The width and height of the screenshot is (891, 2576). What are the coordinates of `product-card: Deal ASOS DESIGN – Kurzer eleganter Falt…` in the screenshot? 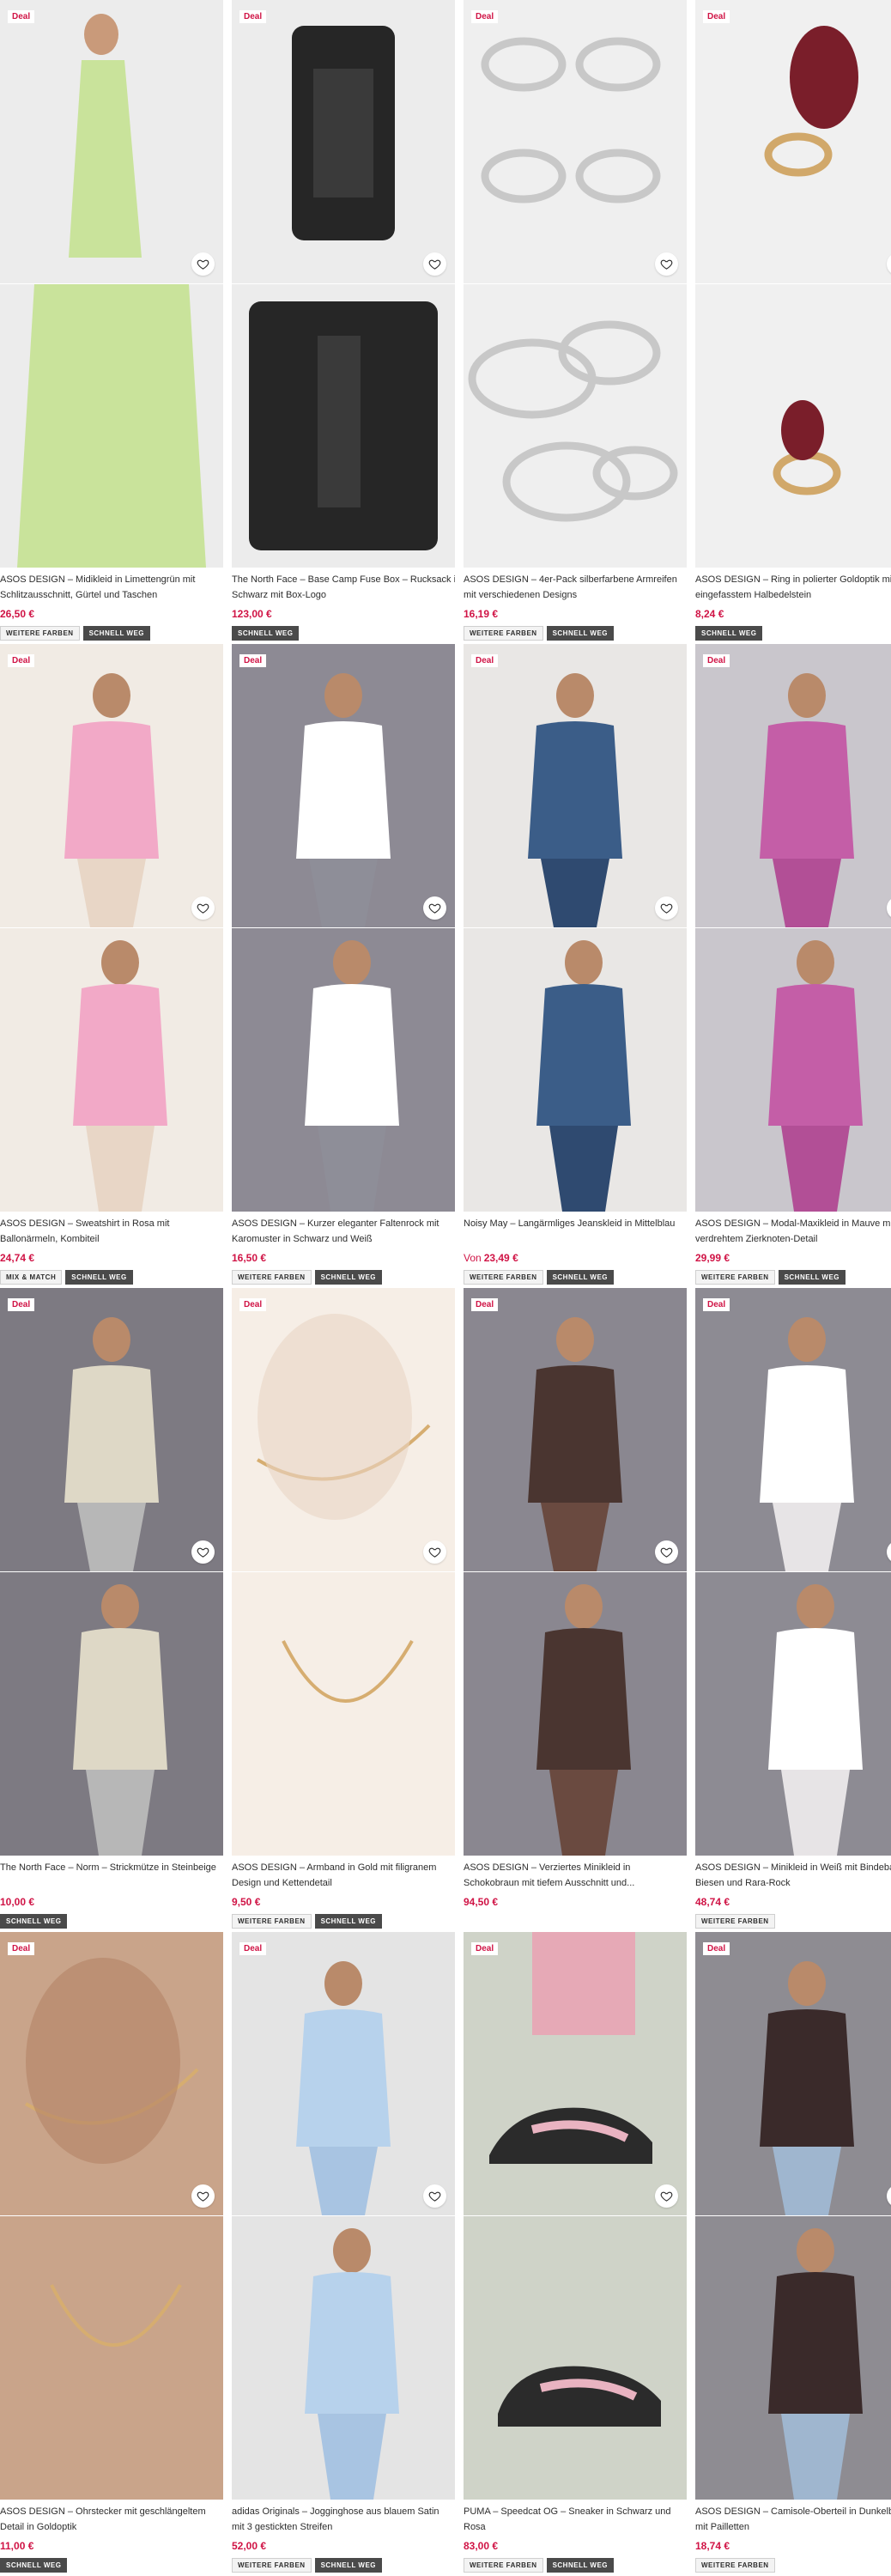 It's located at (344, 966).